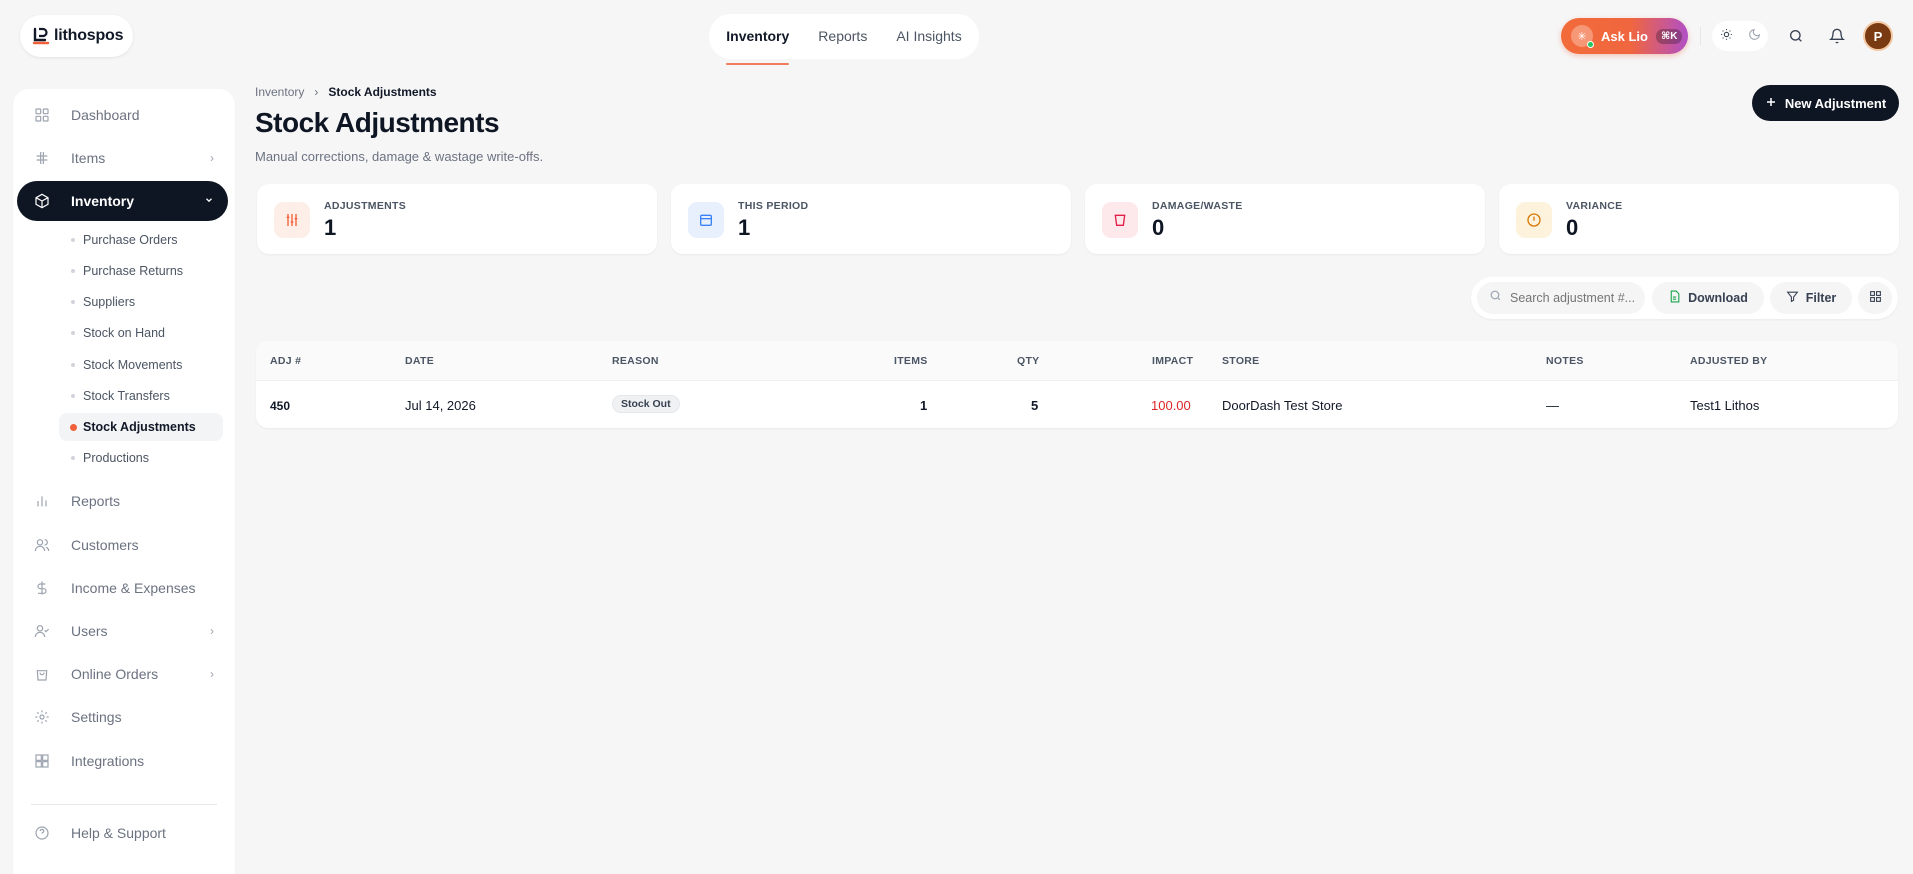  What do you see at coordinates (88, 158) in the screenshot?
I see `sidebar-item-label: Items` at bounding box center [88, 158].